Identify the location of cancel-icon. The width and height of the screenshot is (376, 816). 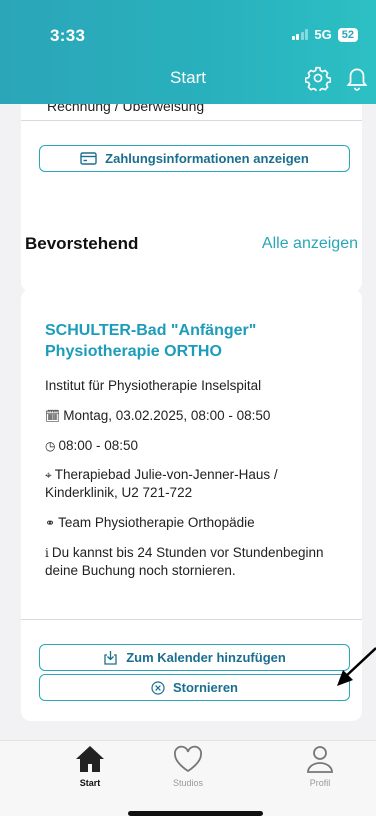
(158, 687).